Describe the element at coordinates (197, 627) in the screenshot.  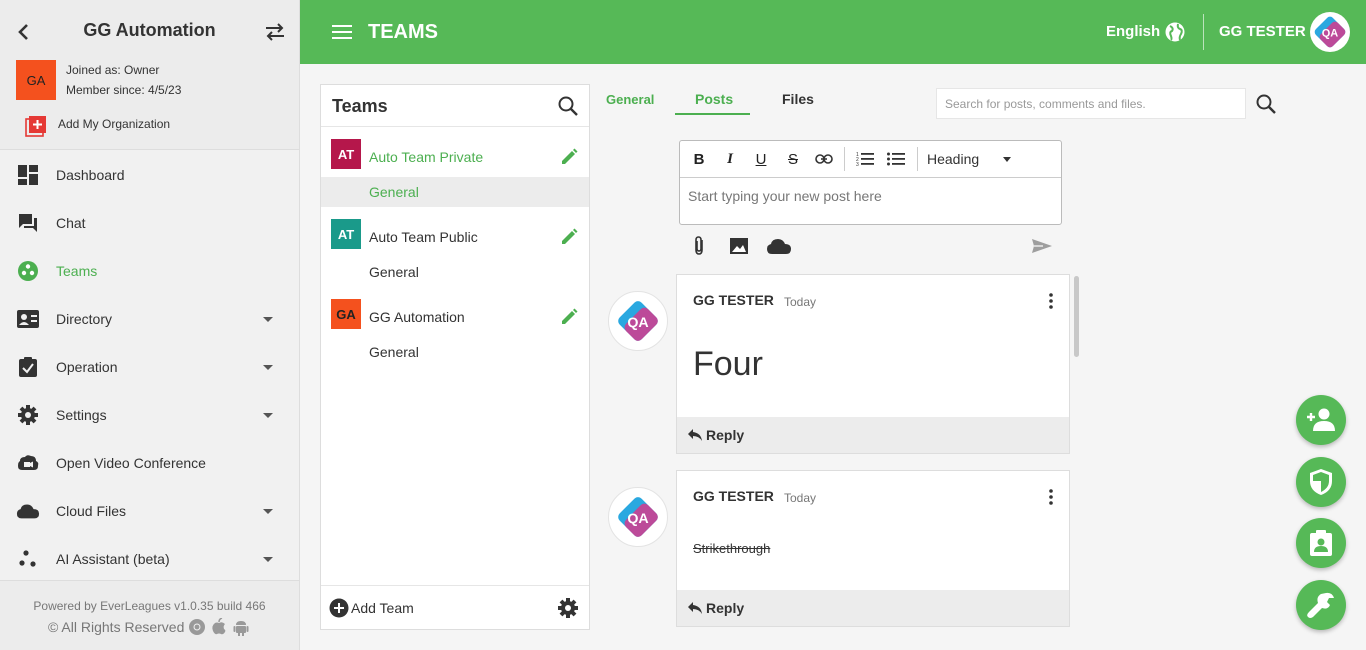
I see `chrome-icon` at that location.